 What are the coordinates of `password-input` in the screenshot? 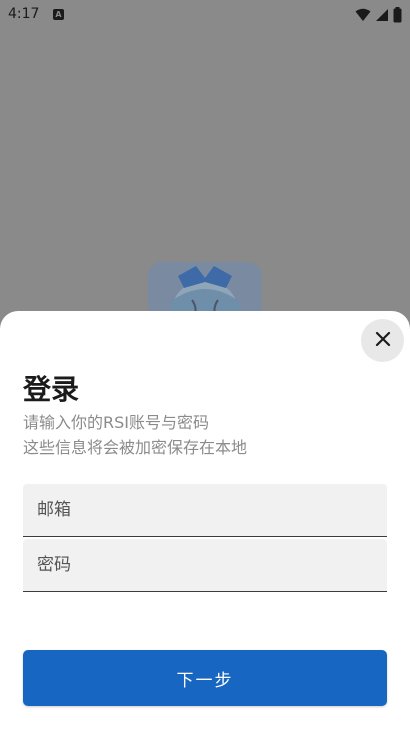 It's located at (205, 565).